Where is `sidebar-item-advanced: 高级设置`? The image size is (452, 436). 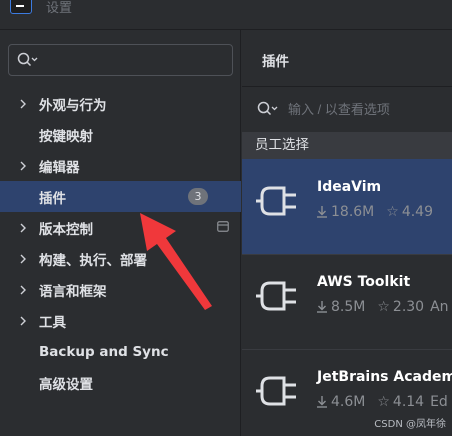 sidebar-item-advanced: 高级设置 is located at coordinates (120, 382).